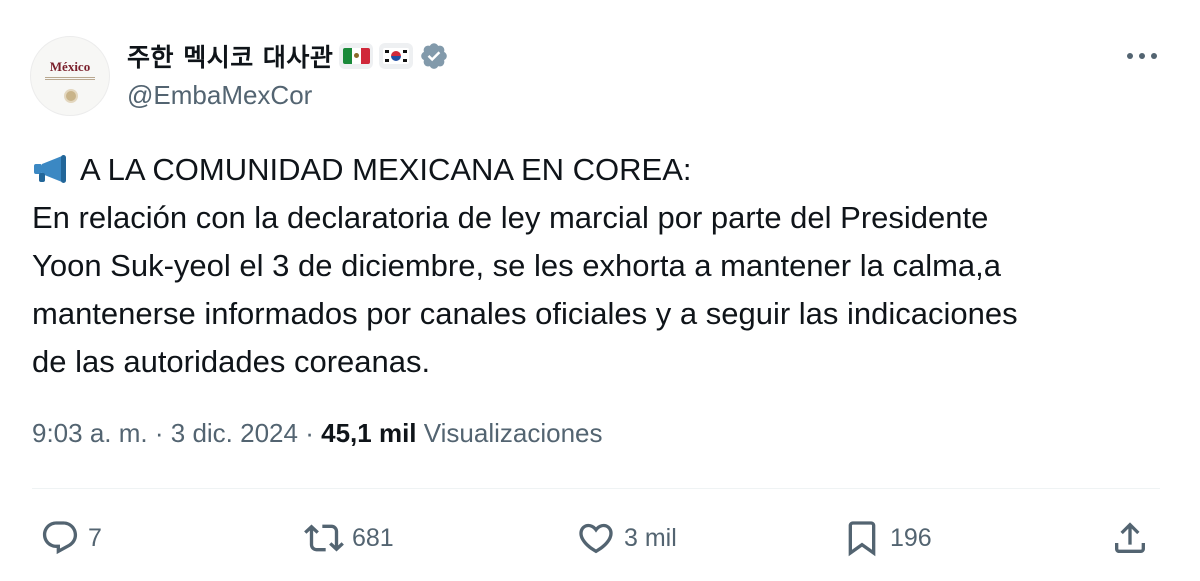 Image resolution: width=1200 pixels, height=581 pixels. What do you see at coordinates (231, 361) in the screenshot?
I see `tweet-line-5: de las autoridades coreanas.` at bounding box center [231, 361].